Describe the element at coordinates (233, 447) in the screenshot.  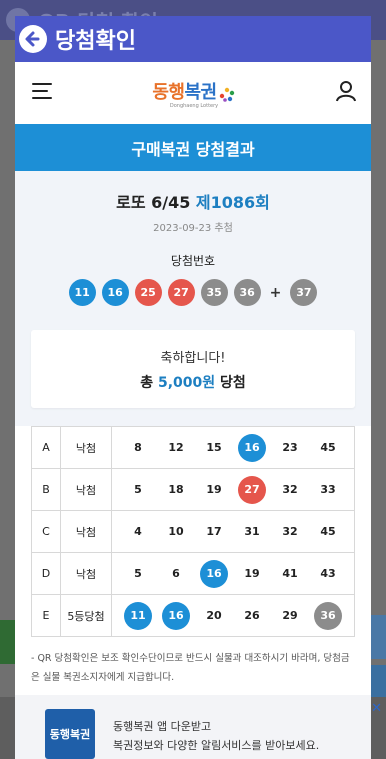
I see `game-numbers: 8 12 15 16 23 45` at that location.